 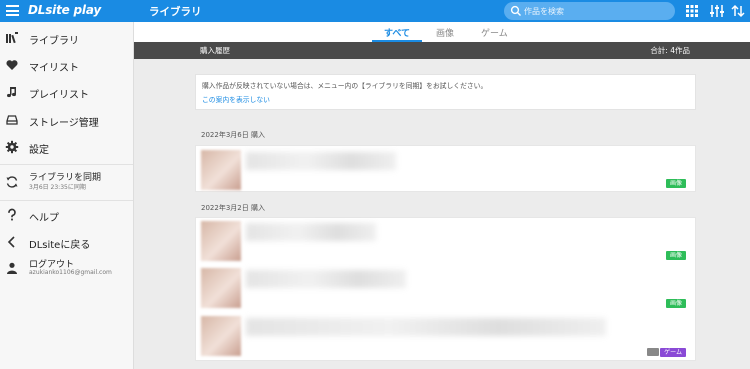 What do you see at coordinates (692, 11) in the screenshot?
I see `grid-icon` at bounding box center [692, 11].